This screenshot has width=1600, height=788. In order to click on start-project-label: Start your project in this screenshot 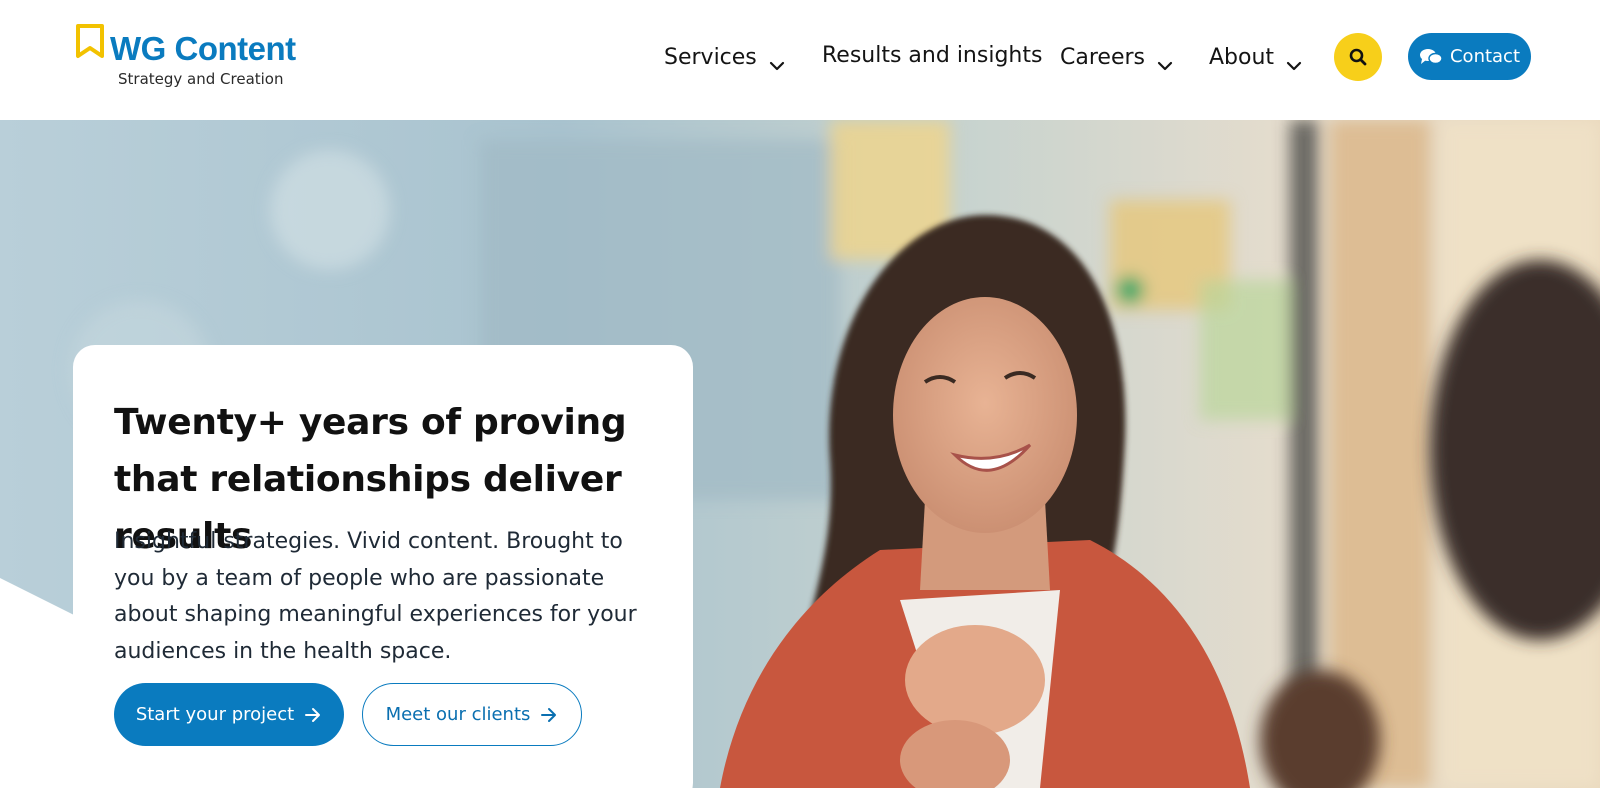, I will do `click(215, 714)`.